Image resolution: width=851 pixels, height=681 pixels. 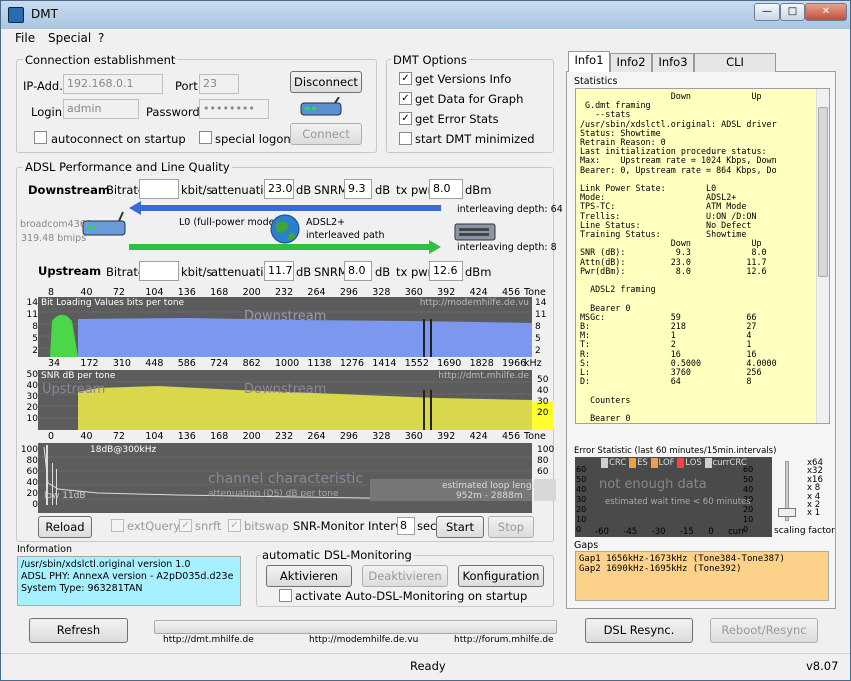 I want to click on snr-ytick: 40, so click(x=32, y=386).